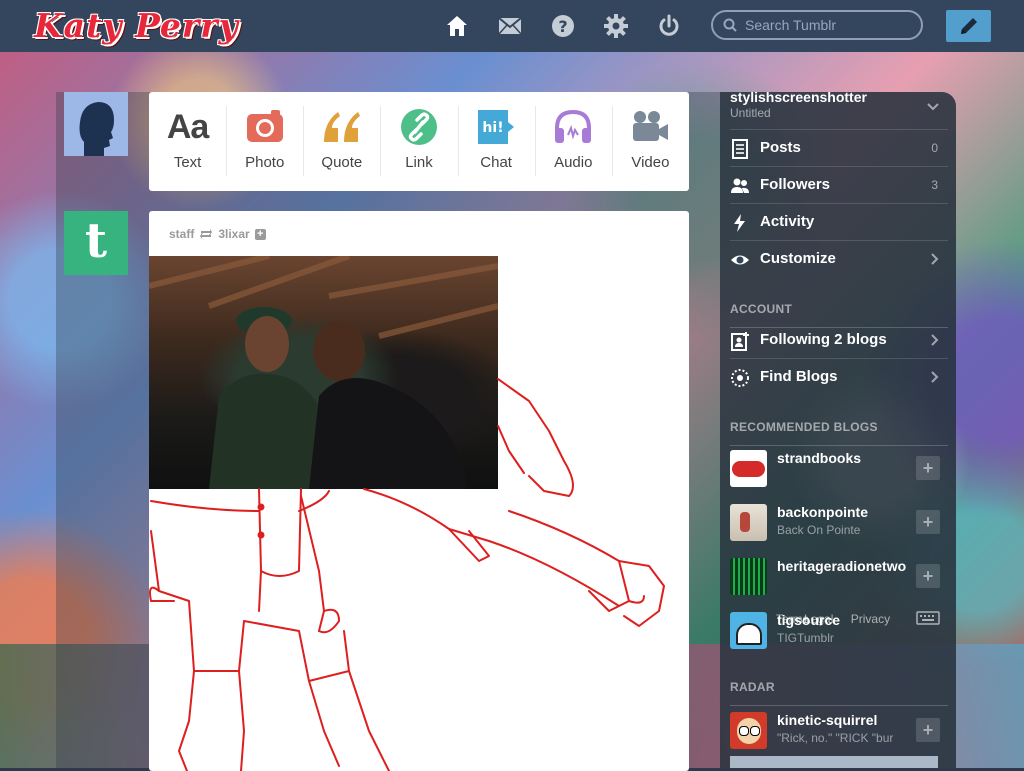 Image resolution: width=1024 pixels, height=771 pixels. What do you see at coordinates (730, 25) in the screenshot?
I see `search-icon` at bounding box center [730, 25].